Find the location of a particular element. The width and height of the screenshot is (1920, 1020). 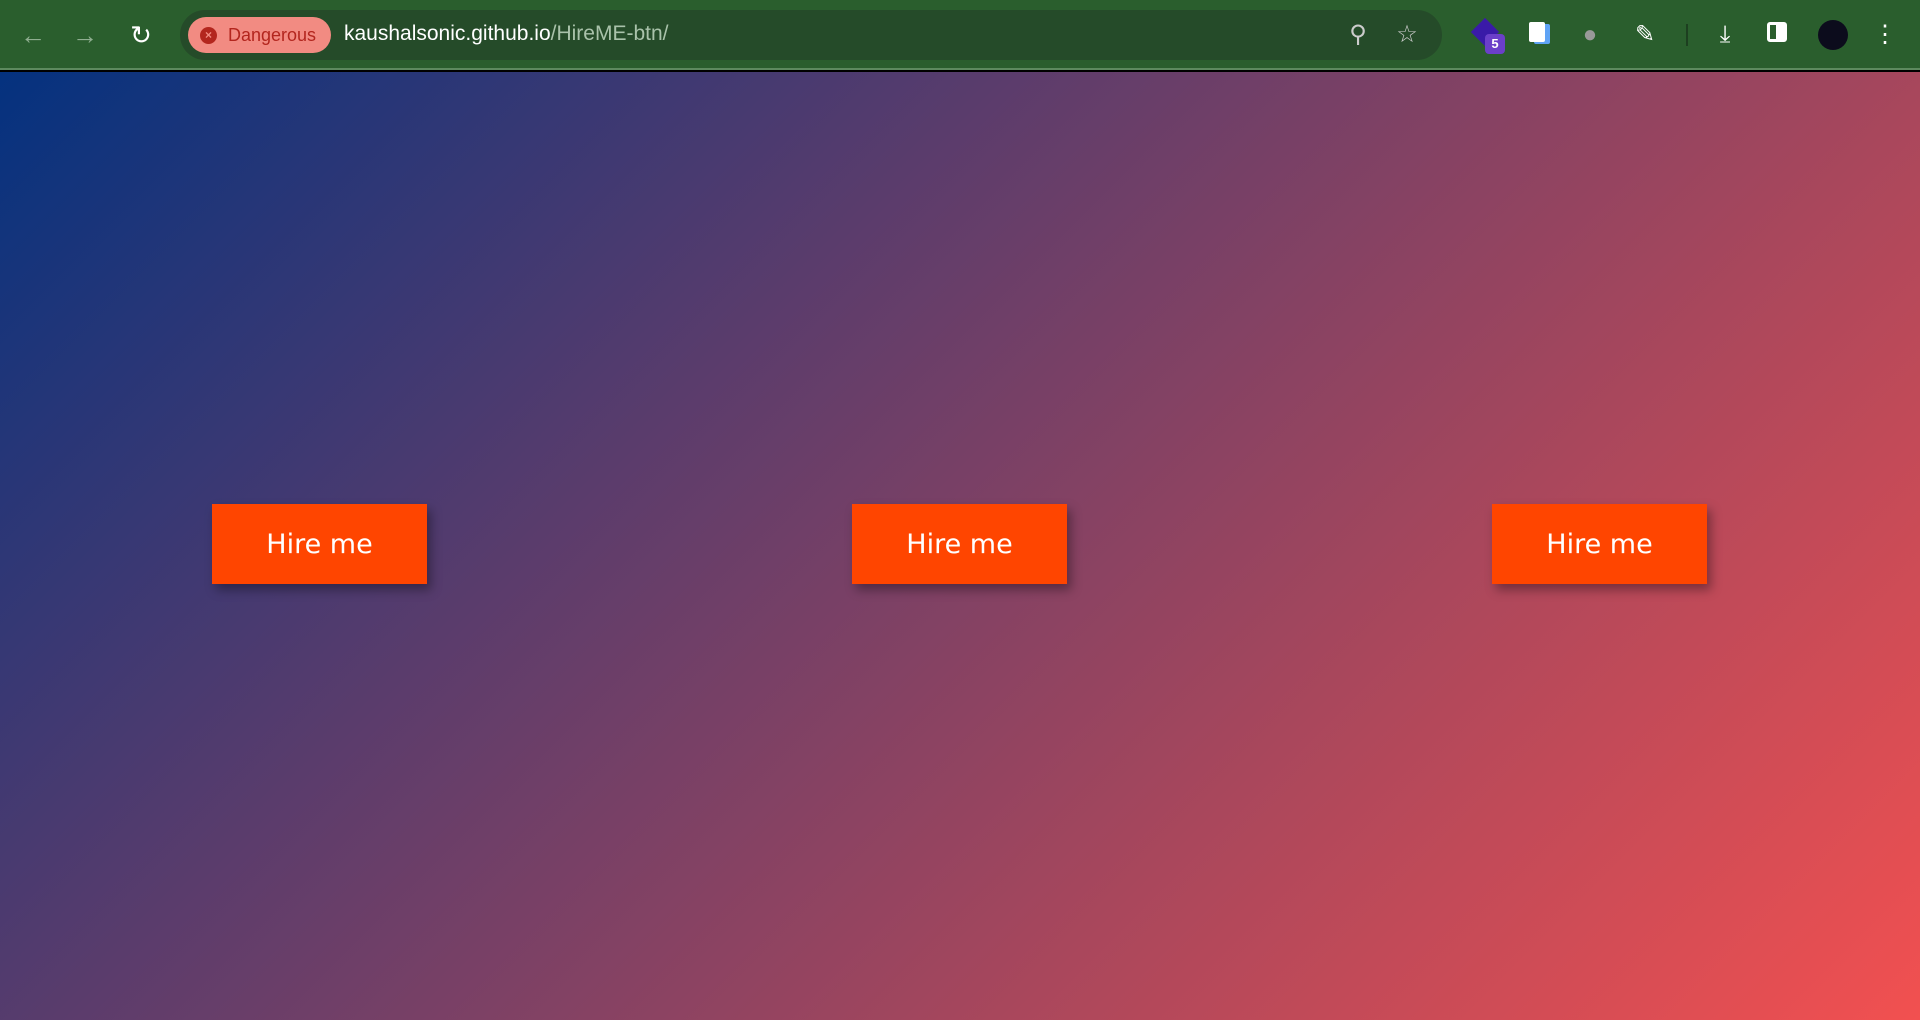

url-text: kaushalsonic.github.io/HireME-btn/ is located at coordinates (506, 34).